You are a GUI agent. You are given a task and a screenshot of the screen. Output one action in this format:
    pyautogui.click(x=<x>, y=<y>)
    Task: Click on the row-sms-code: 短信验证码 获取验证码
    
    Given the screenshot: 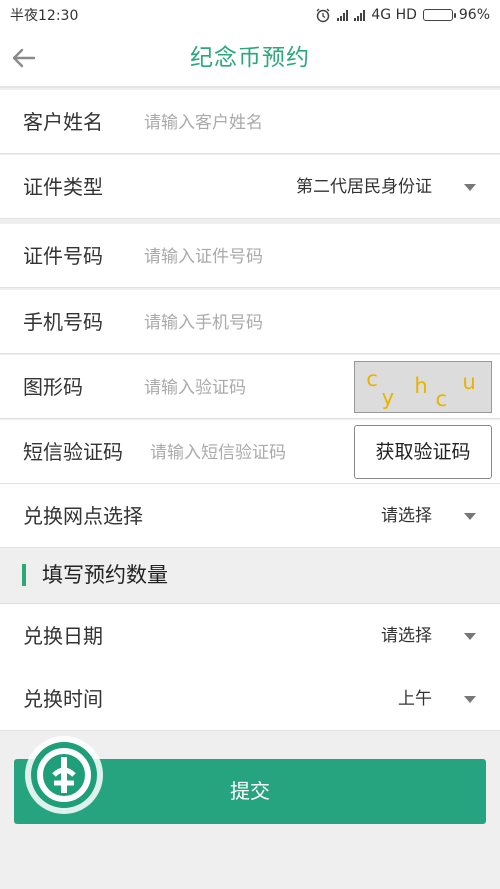 What is the action you would take?
    pyautogui.click(x=250, y=452)
    